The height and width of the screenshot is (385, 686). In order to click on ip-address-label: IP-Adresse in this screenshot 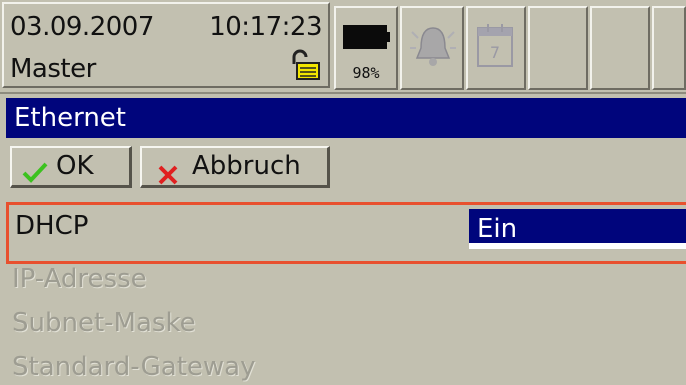, I will do `click(79, 279)`.